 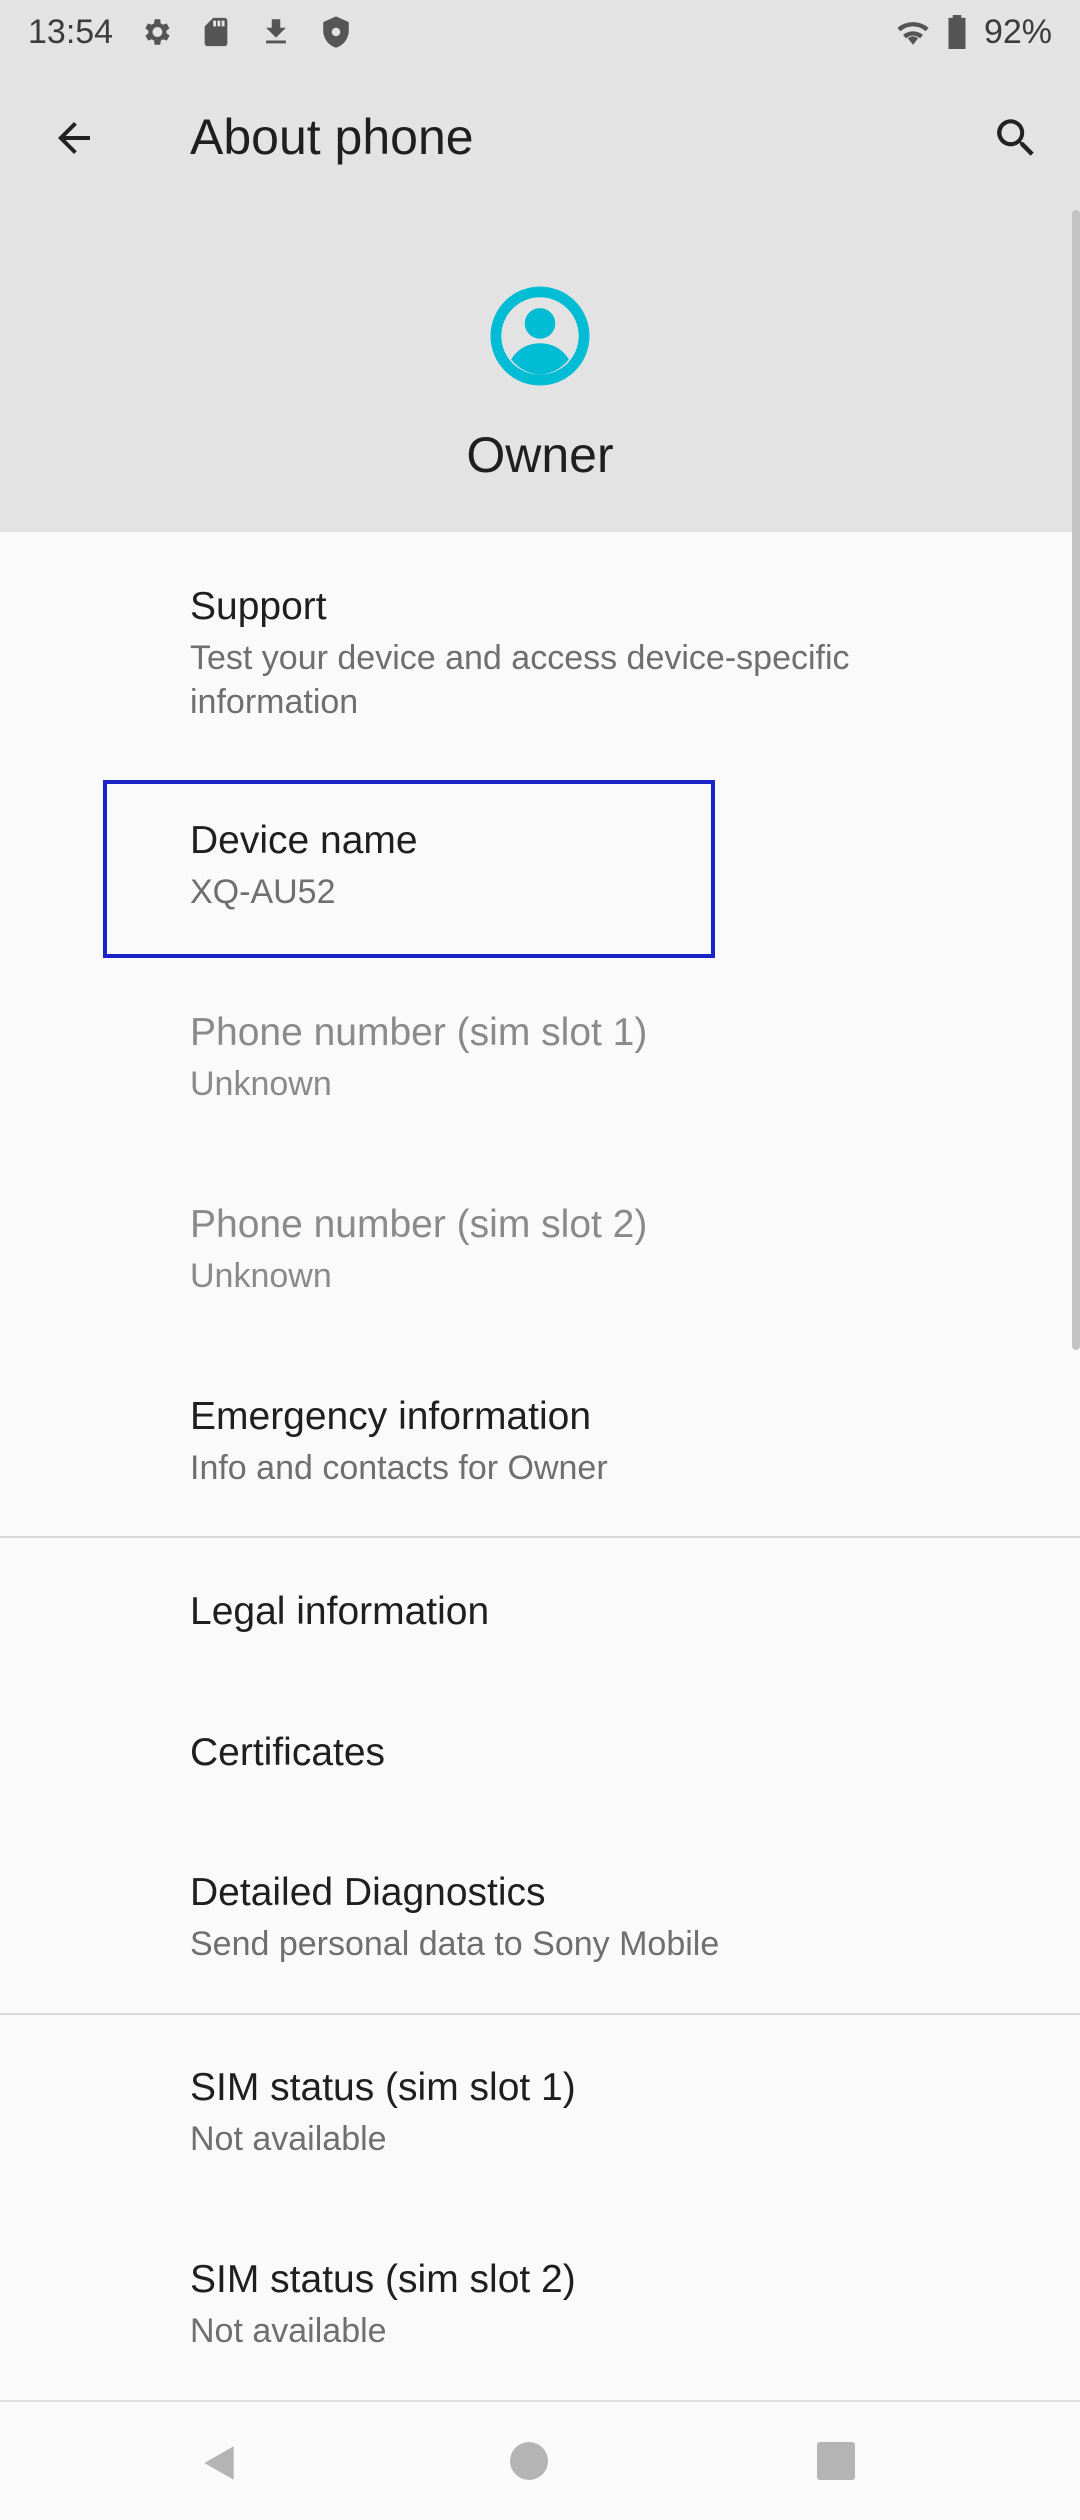 What do you see at coordinates (540, 138) in the screenshot?
I see `app-bar: About phone` at bounding box center [540, 138].